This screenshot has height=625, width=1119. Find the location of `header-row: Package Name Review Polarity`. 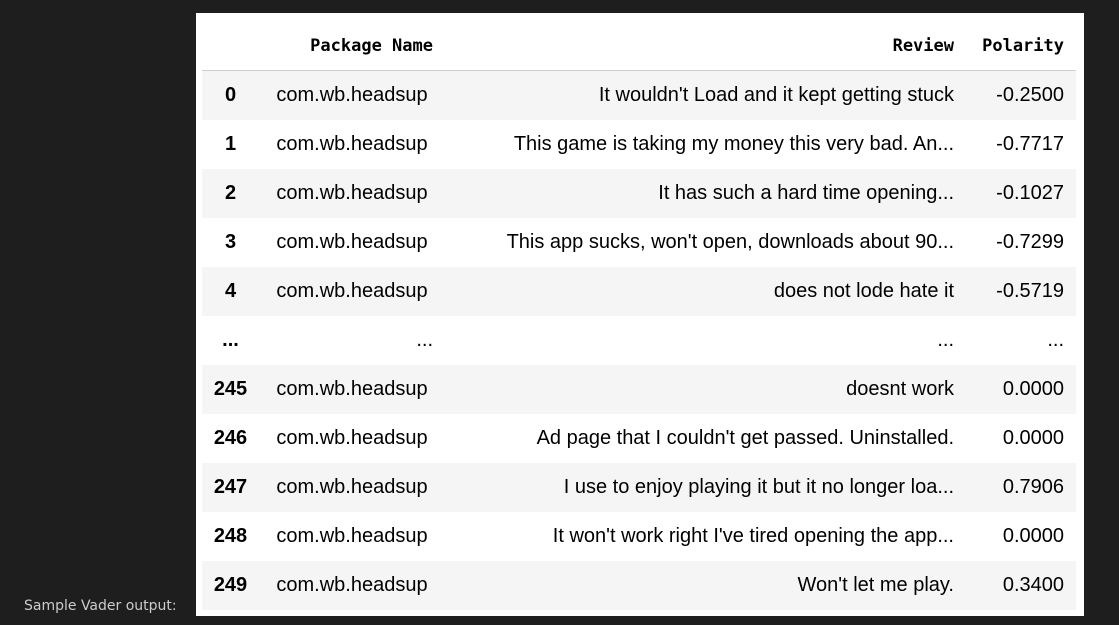

header-row: Package Name Review Polarity is located at coordinates (639, 46).